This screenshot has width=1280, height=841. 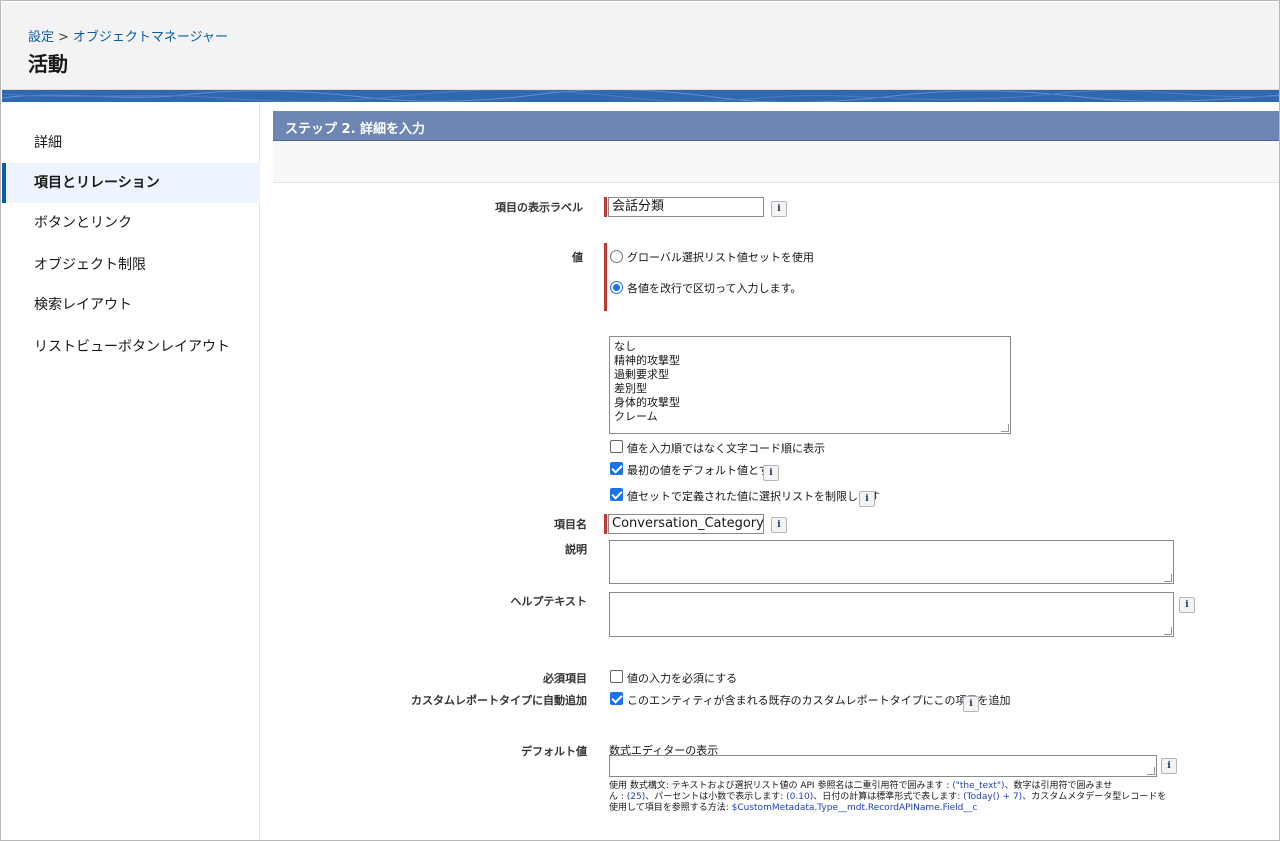 What do you see at coordinates (355, 129) in the screenshot?
I see `section-title: ステップ 2. 詳細を入力` at bounding box center [355, 129].